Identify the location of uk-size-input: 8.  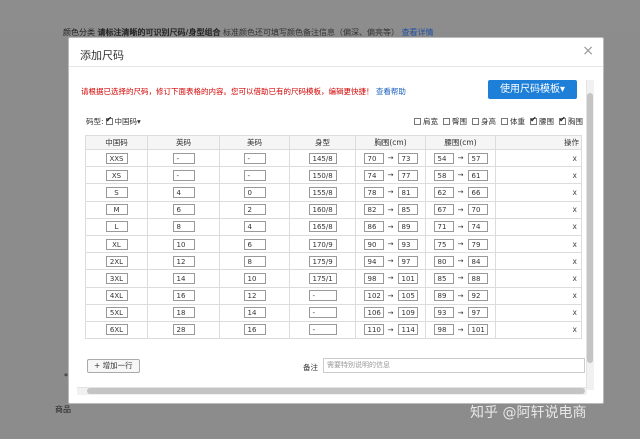
(183, 227).